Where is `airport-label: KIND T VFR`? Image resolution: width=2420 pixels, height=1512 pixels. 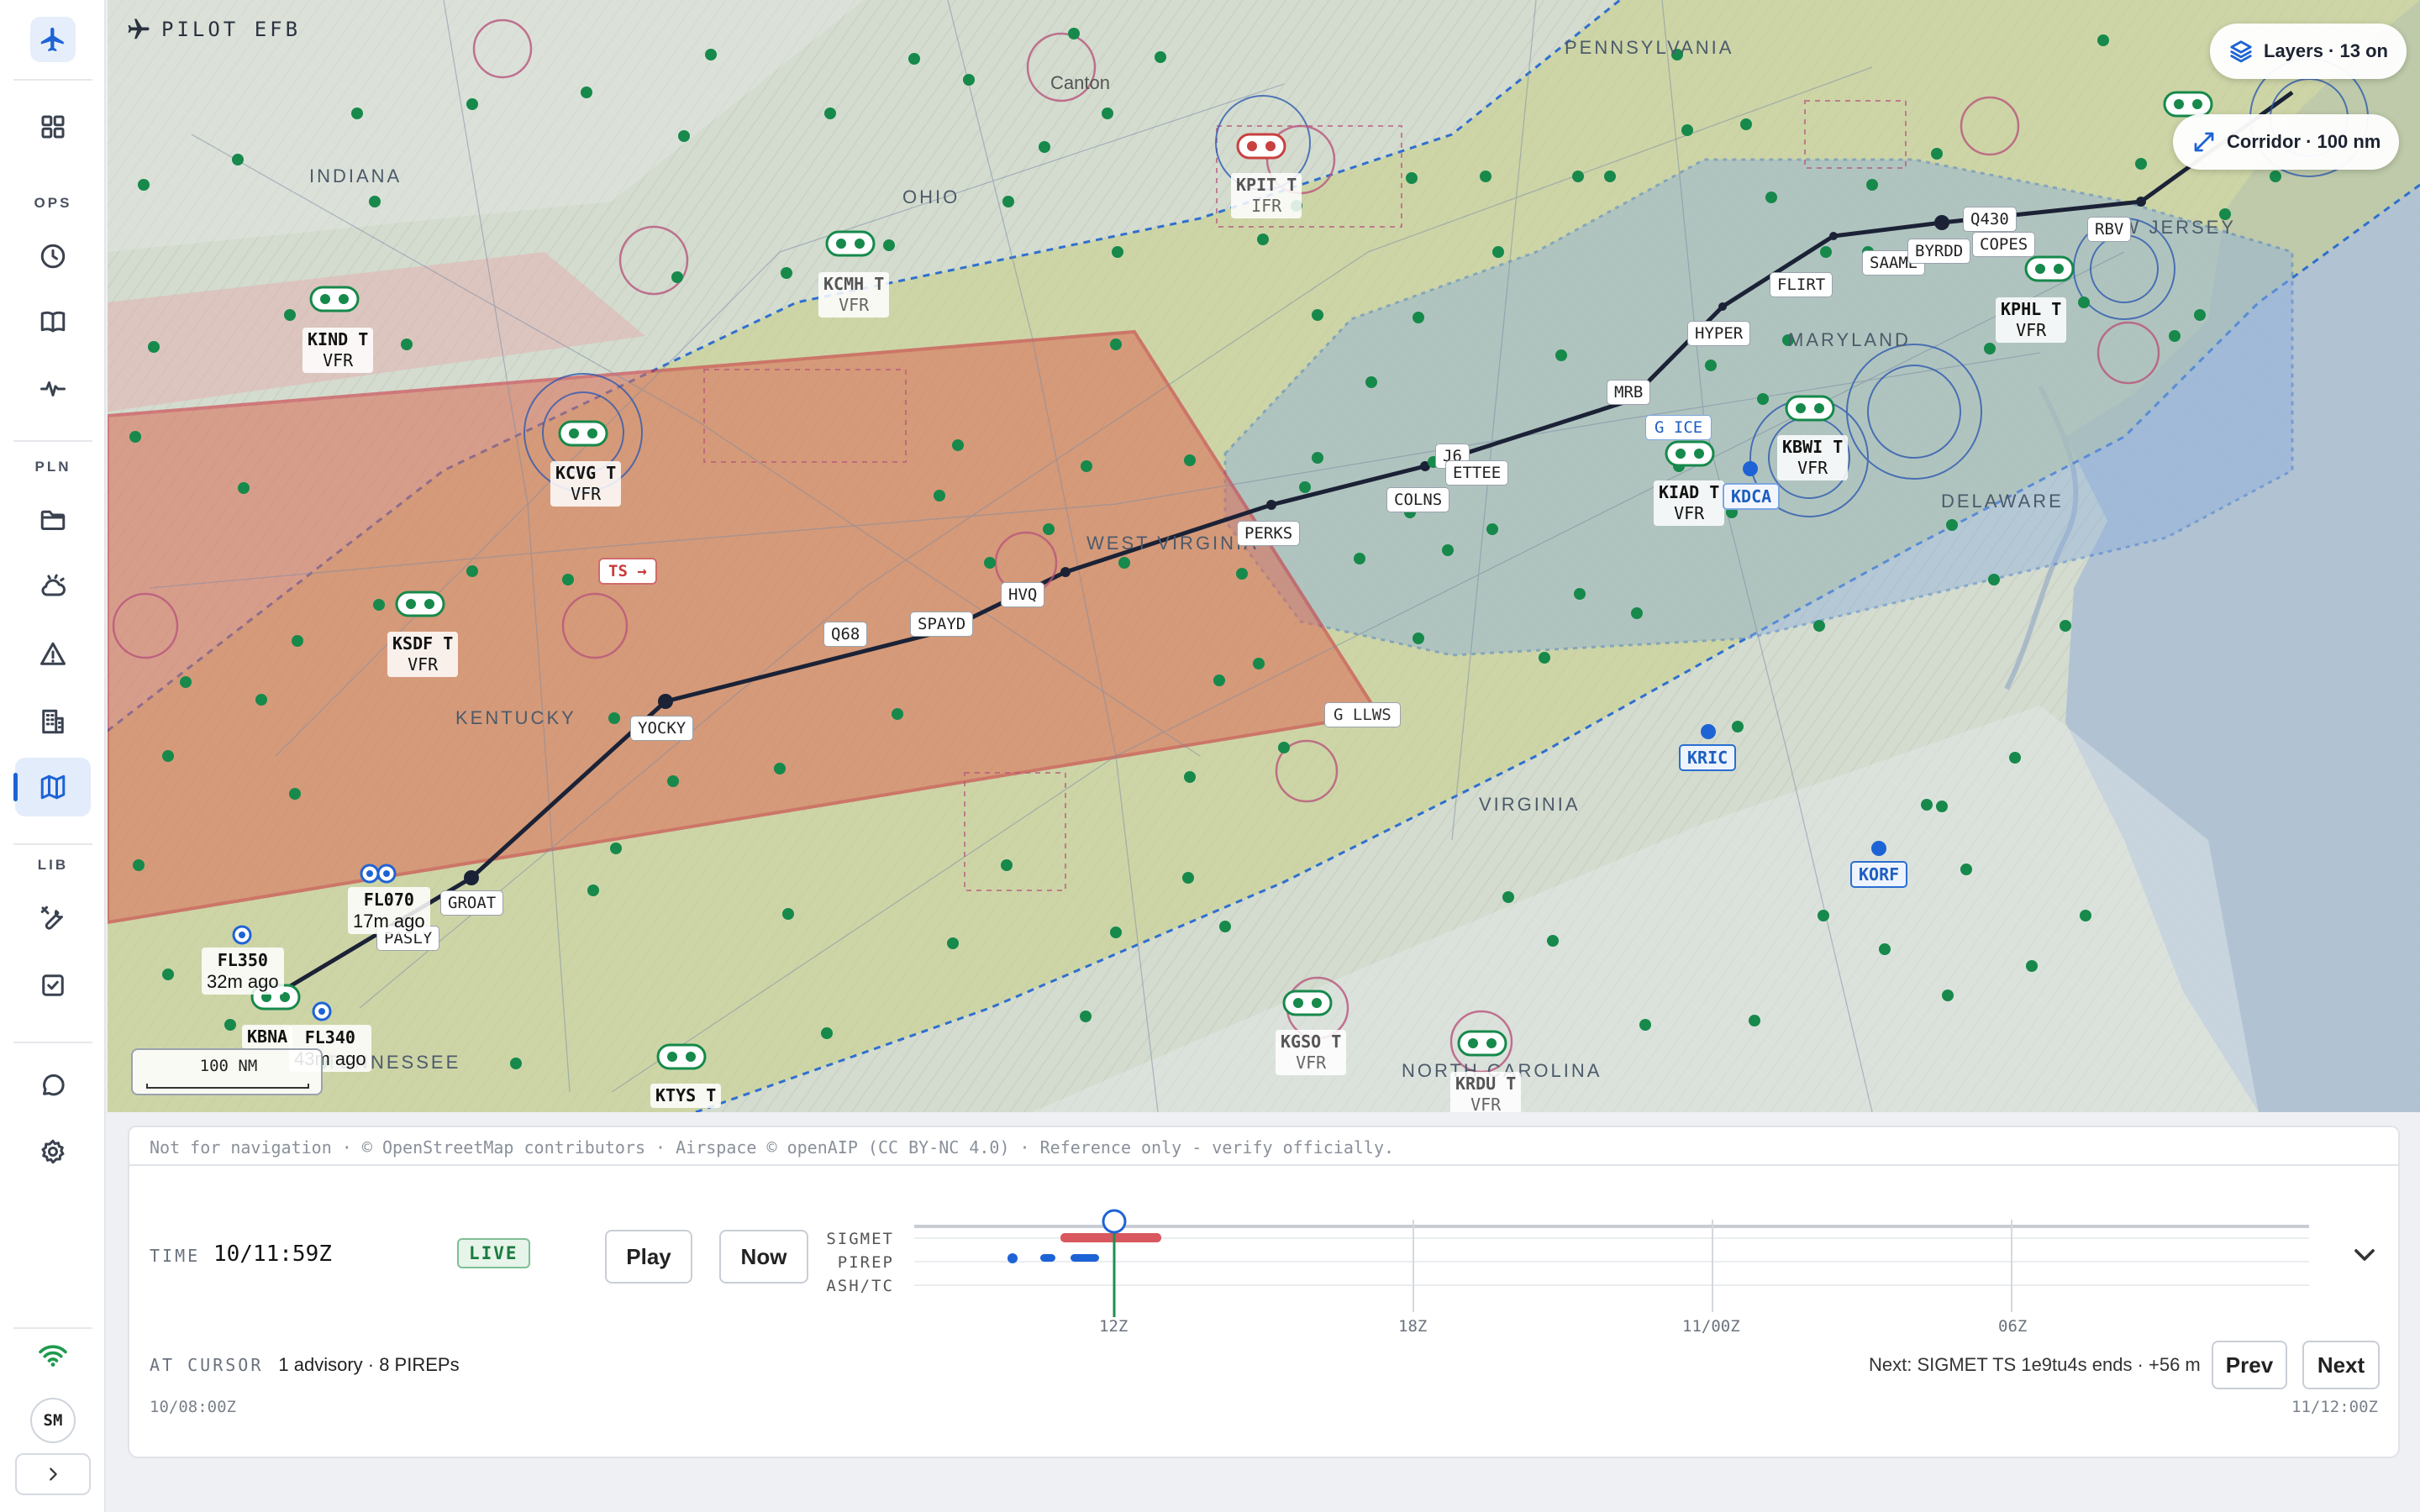 airport-label: KIND T VFR is located at coordinates (338, 350).